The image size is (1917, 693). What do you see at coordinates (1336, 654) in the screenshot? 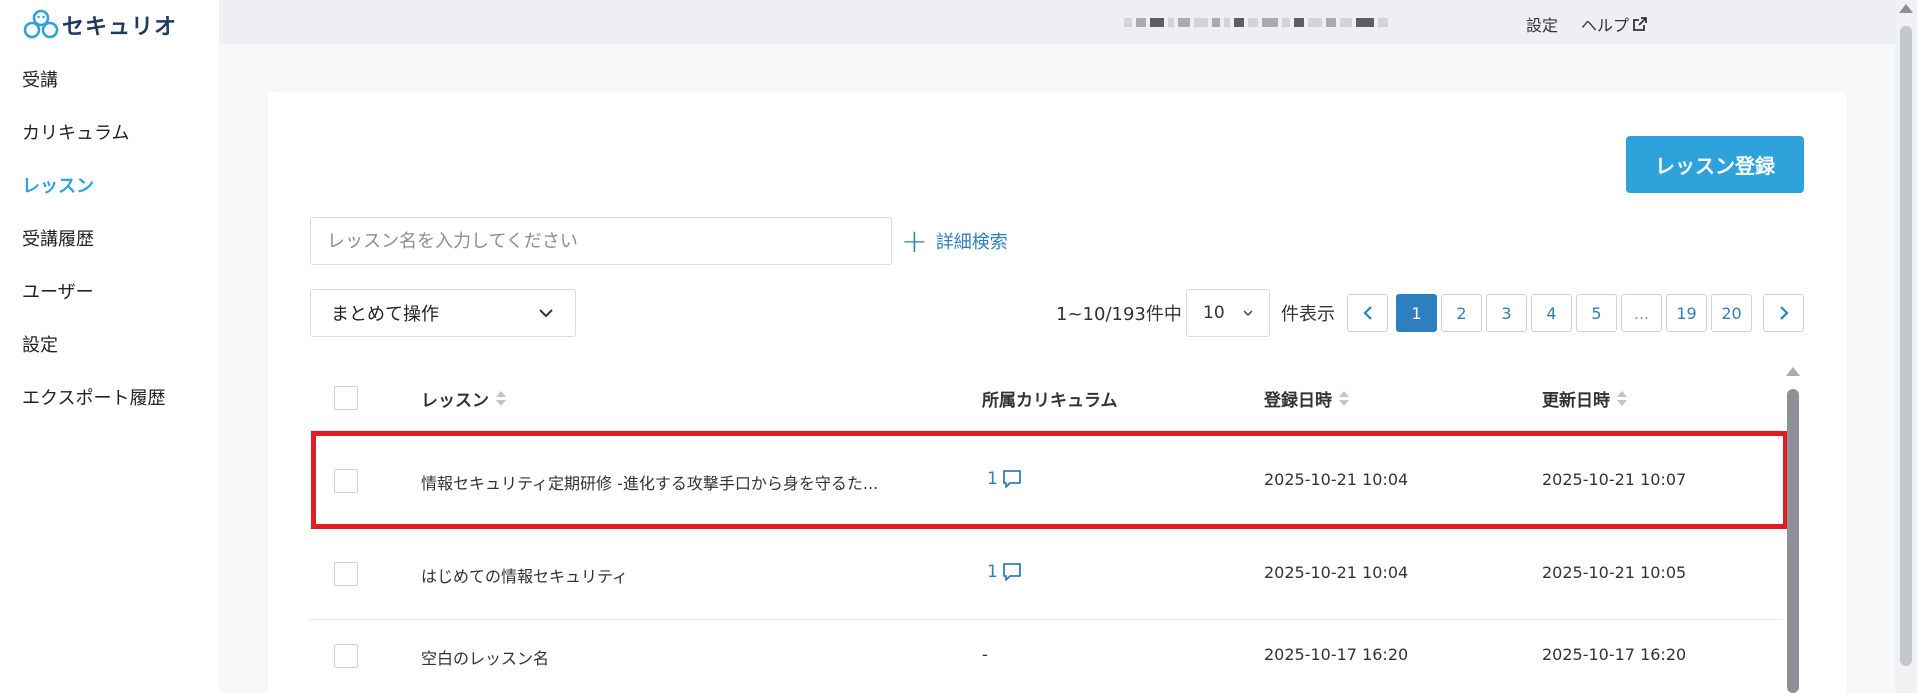
I see `created-at: 2025-10-17 16:20` at bounding box center [1336, 654].